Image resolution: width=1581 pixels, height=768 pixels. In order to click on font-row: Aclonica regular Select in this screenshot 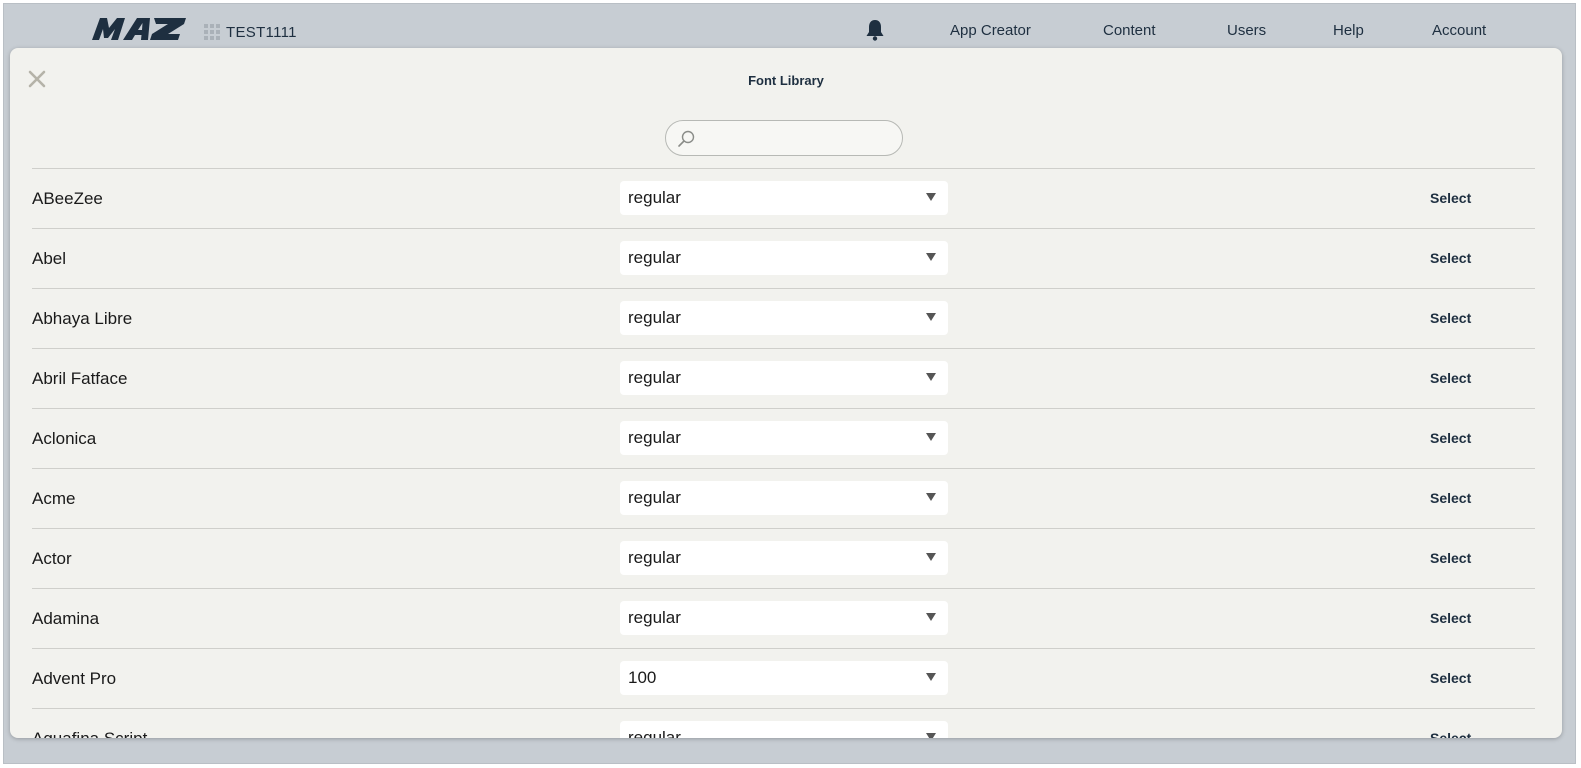, I will do `click(783, 438)`.